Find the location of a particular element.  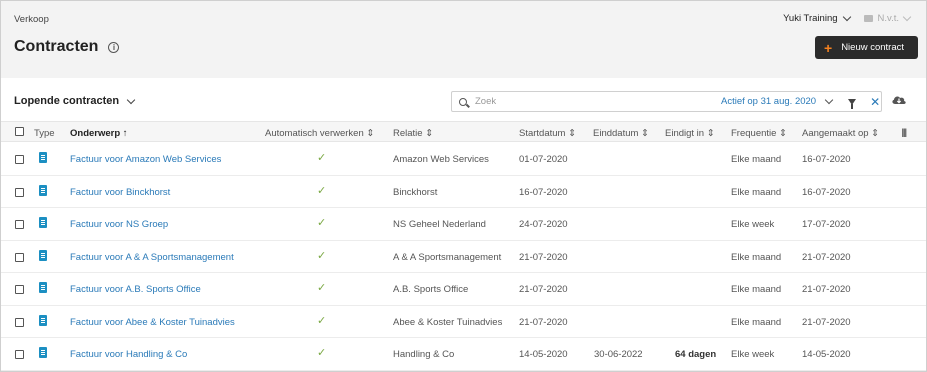

relatie-cell: Binckhorst is located at coordinates (415, 192).